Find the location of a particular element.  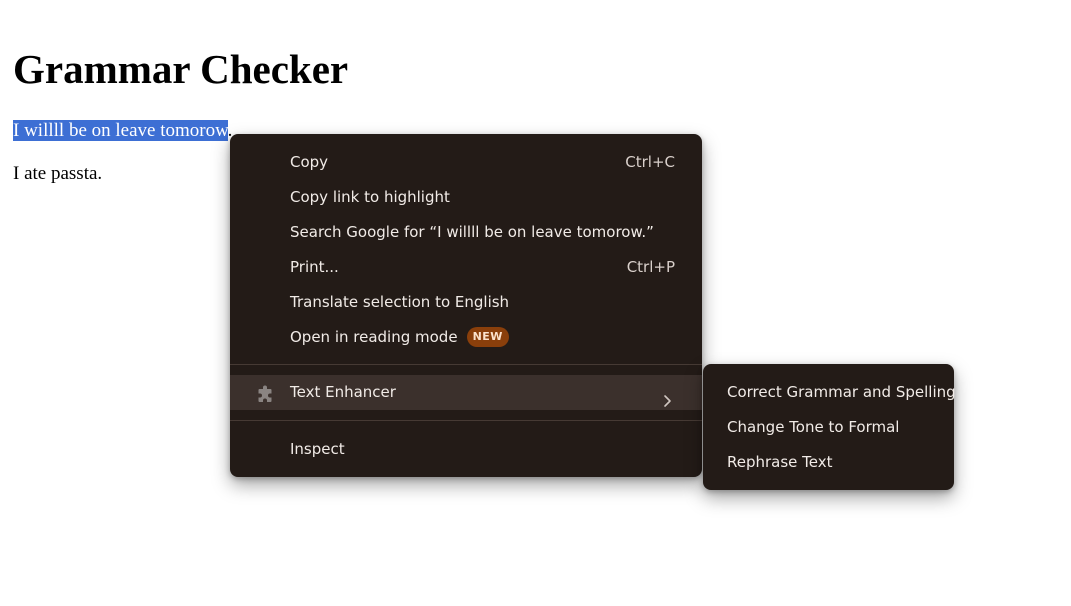

submenu-item-rephrase-text: Rephrase Text is located at coordinates (828, 462).